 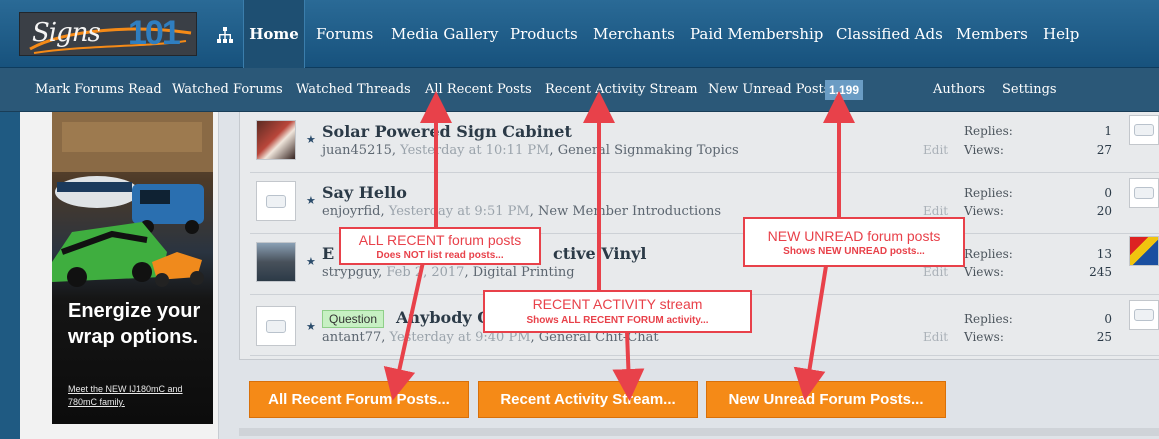 What do you see at coordinates (1061, 34) in the screenshot?
I see `nav-help: Help` at bounding box center [1061, 34].